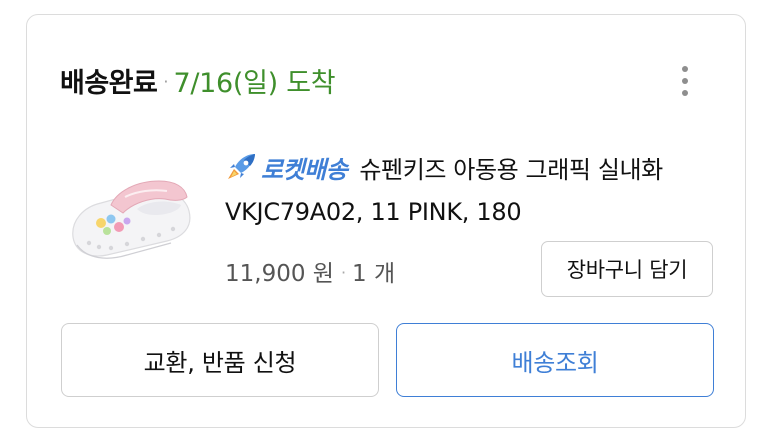 This screenshot has width=773, height=445. I want to click on price-quantity-line: 11,900 원 · 1 개, so click(310, 271).